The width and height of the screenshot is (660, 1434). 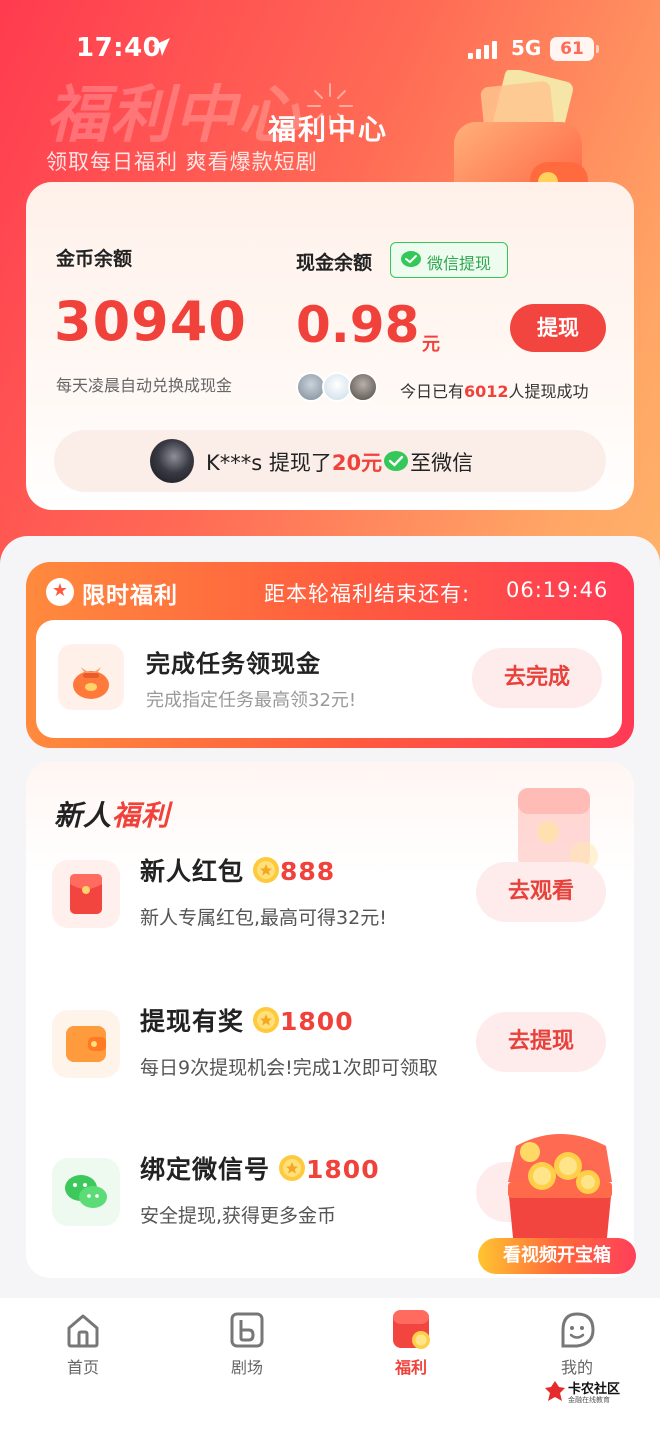 I want to click on location-arrow-icon, so click(x=161, y=47).